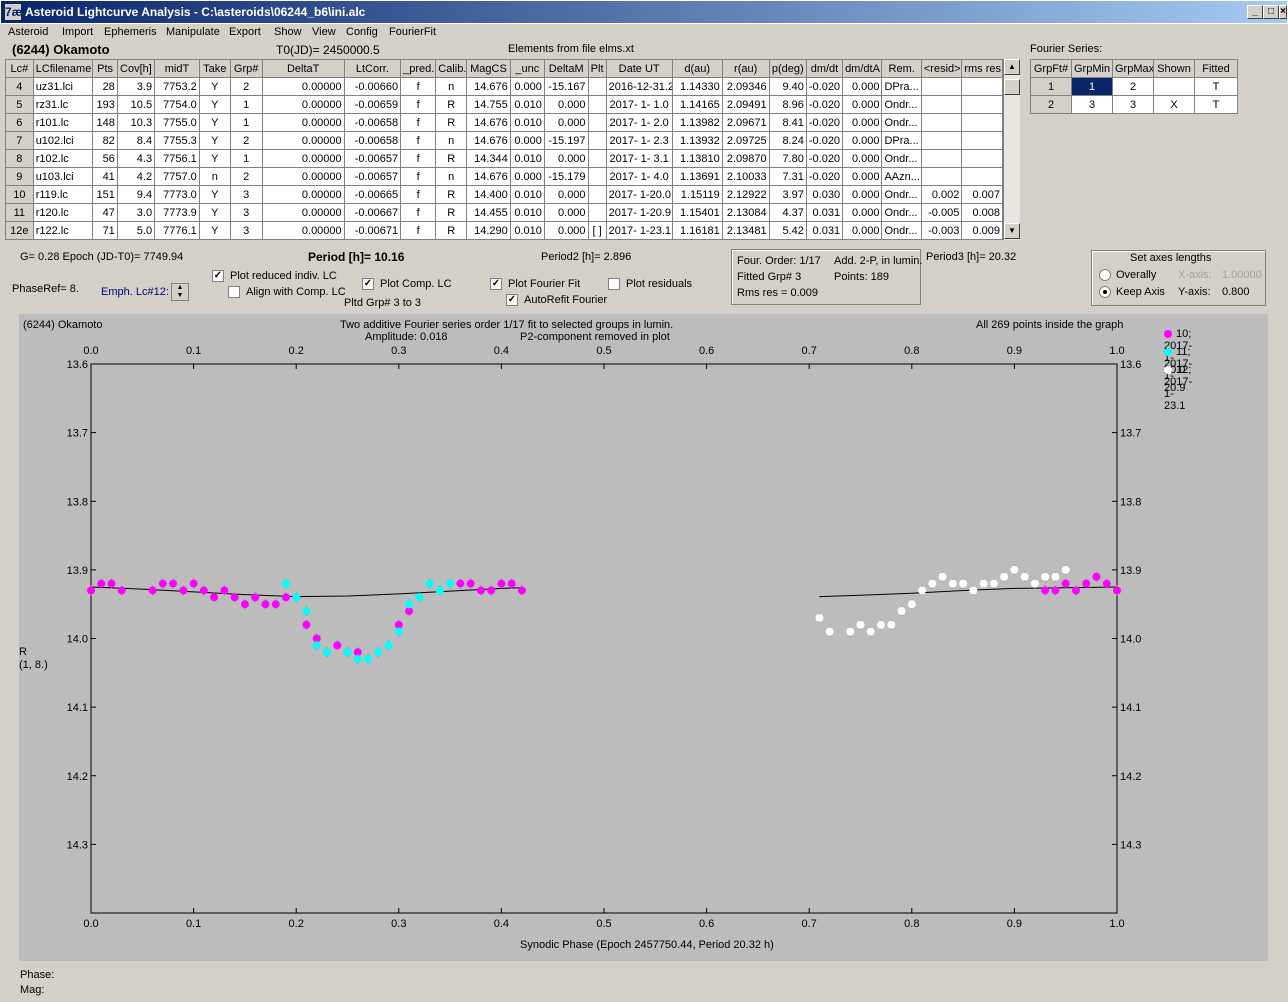  Describe the element at coordinates (362, 32) in the screenshot. I see `menu-config: Config` at that location.